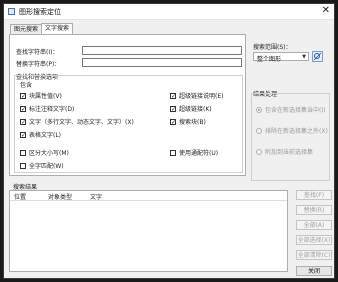  Describe the element at coordinates (57, 28) in the screenshot. I see `tab-text-search: 文字搜索` at that location.